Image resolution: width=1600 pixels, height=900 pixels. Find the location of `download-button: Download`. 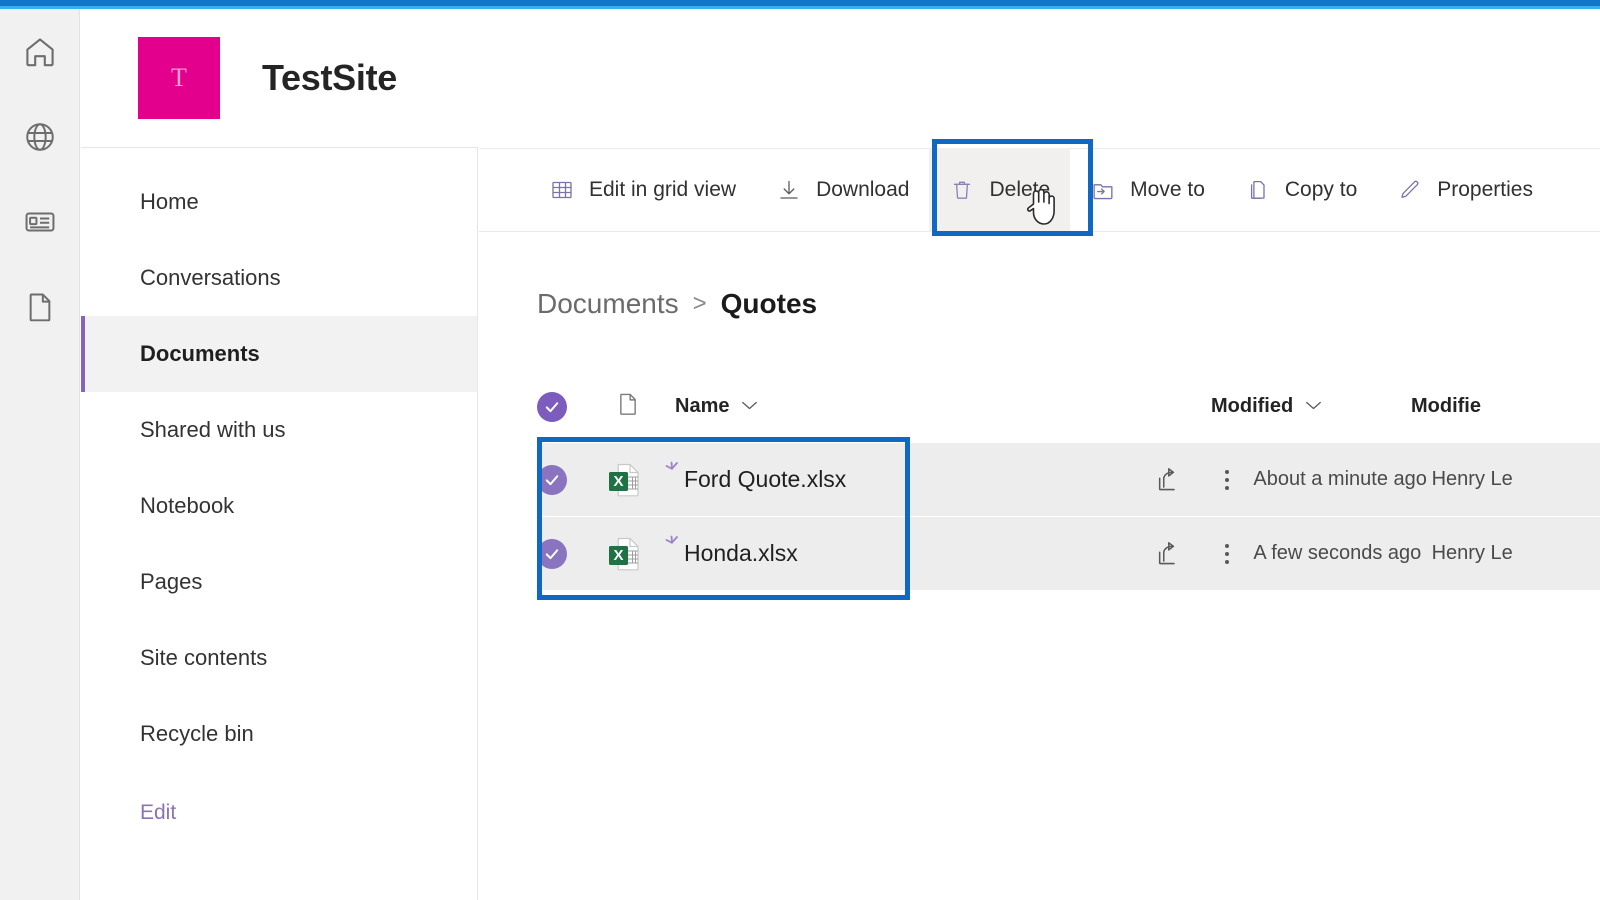

download-button: Download is located at coordinates (842, 190).